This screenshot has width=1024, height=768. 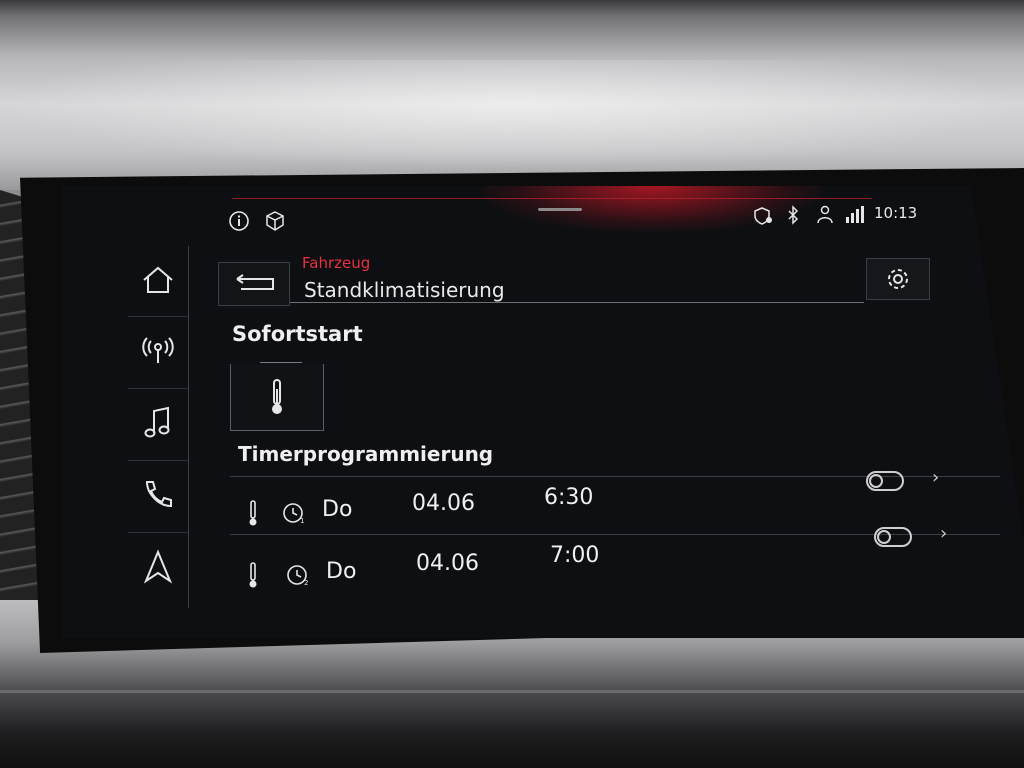 What do you see at coordinates (512, 115) in the screenshot?
I see `dashboard-reflection` at bounding box center [512, 115].